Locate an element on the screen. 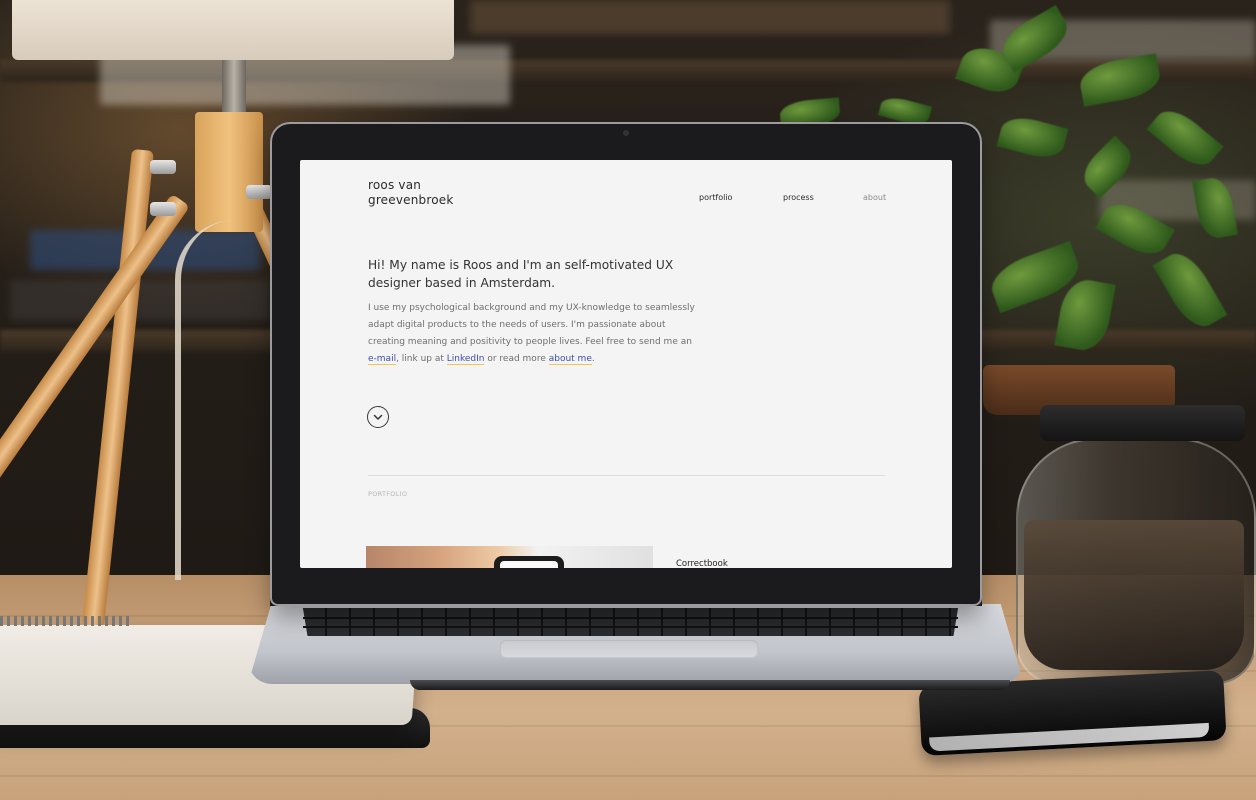  portfolio-section-label: PORTFOLIO is located at coordinates (388, 494).